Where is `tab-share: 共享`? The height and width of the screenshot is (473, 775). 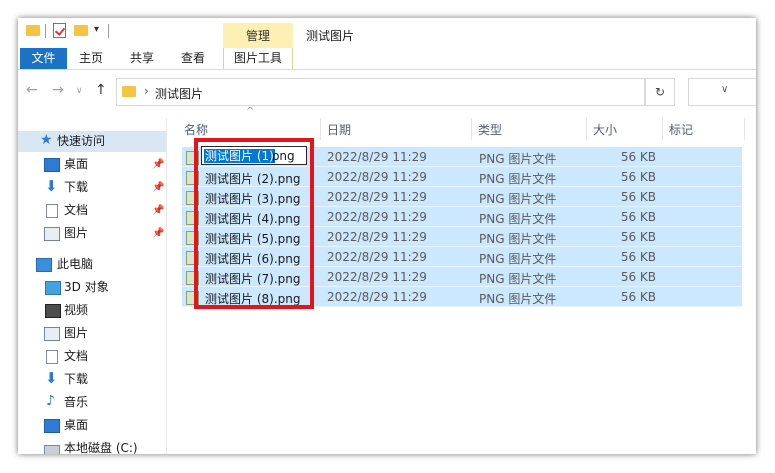
tab-share: 共享 is located at coordinates (142, 58).